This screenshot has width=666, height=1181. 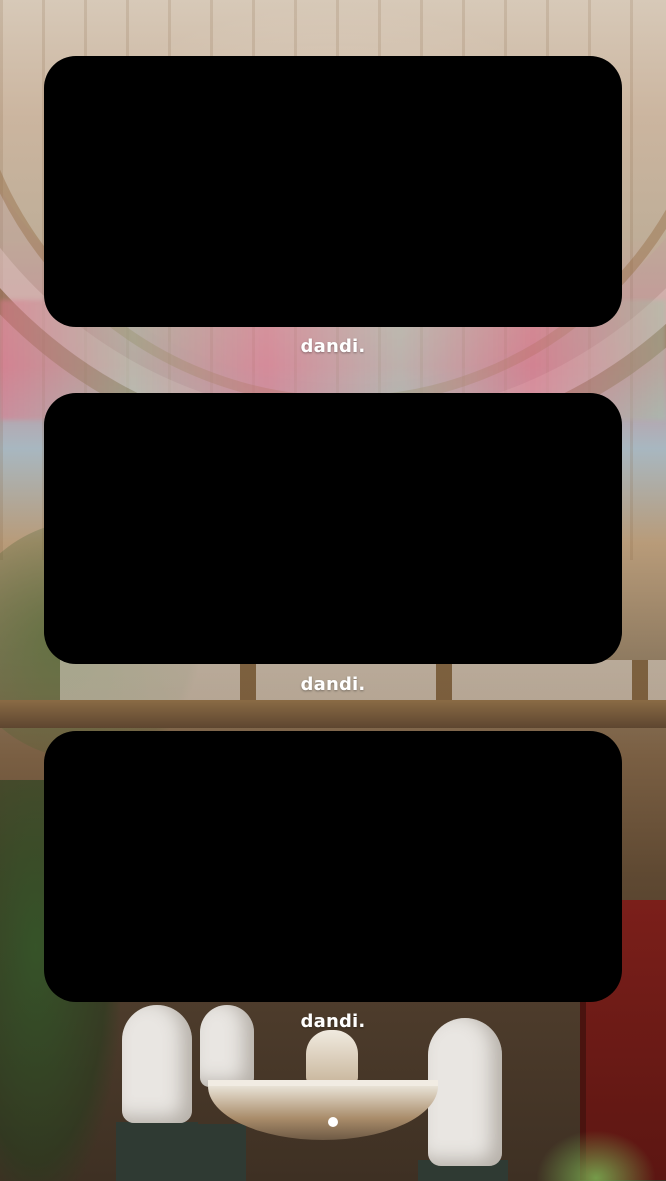 What do you see at coordinates (333, 714) in the screenshot?
I see `wooden-beam` at bounding box center [333, 714].